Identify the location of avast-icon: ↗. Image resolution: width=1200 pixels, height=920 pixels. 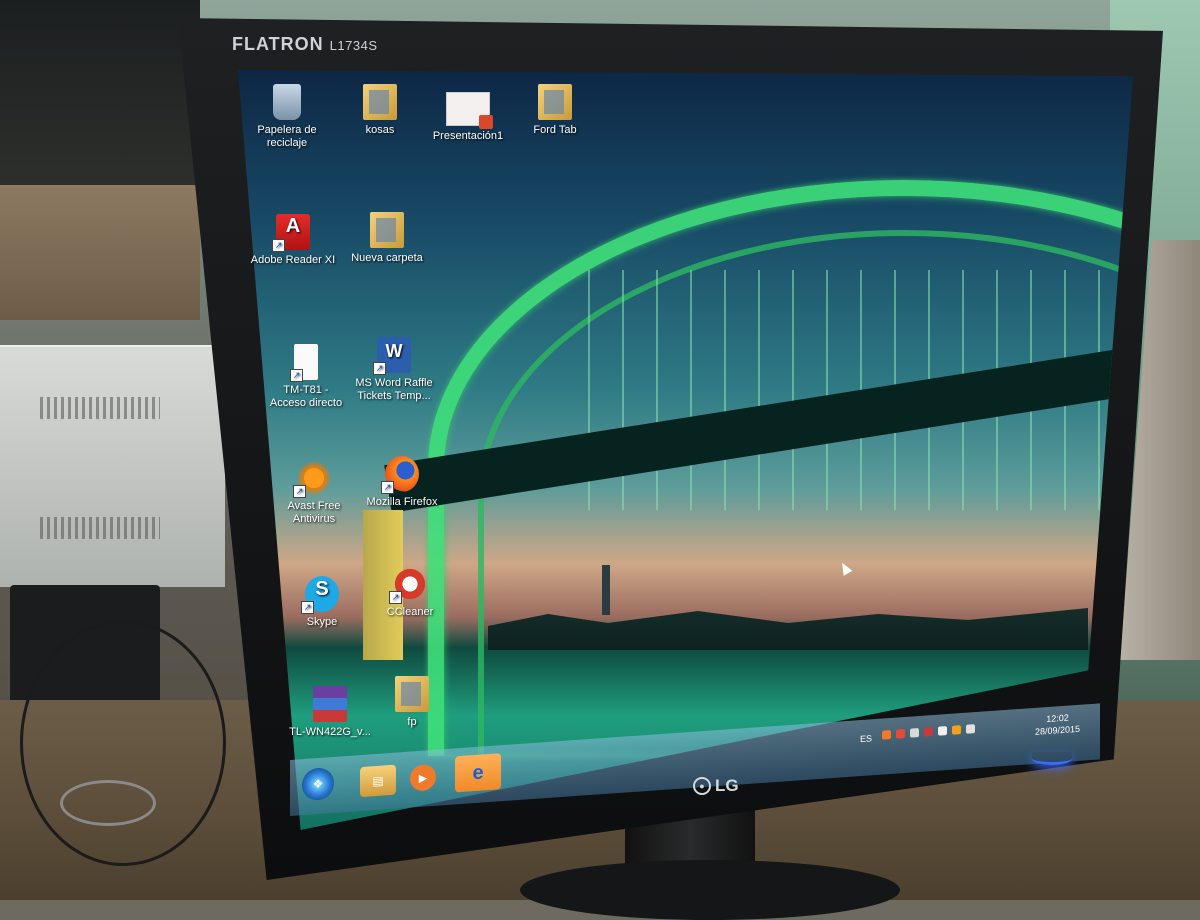
(312, 479).